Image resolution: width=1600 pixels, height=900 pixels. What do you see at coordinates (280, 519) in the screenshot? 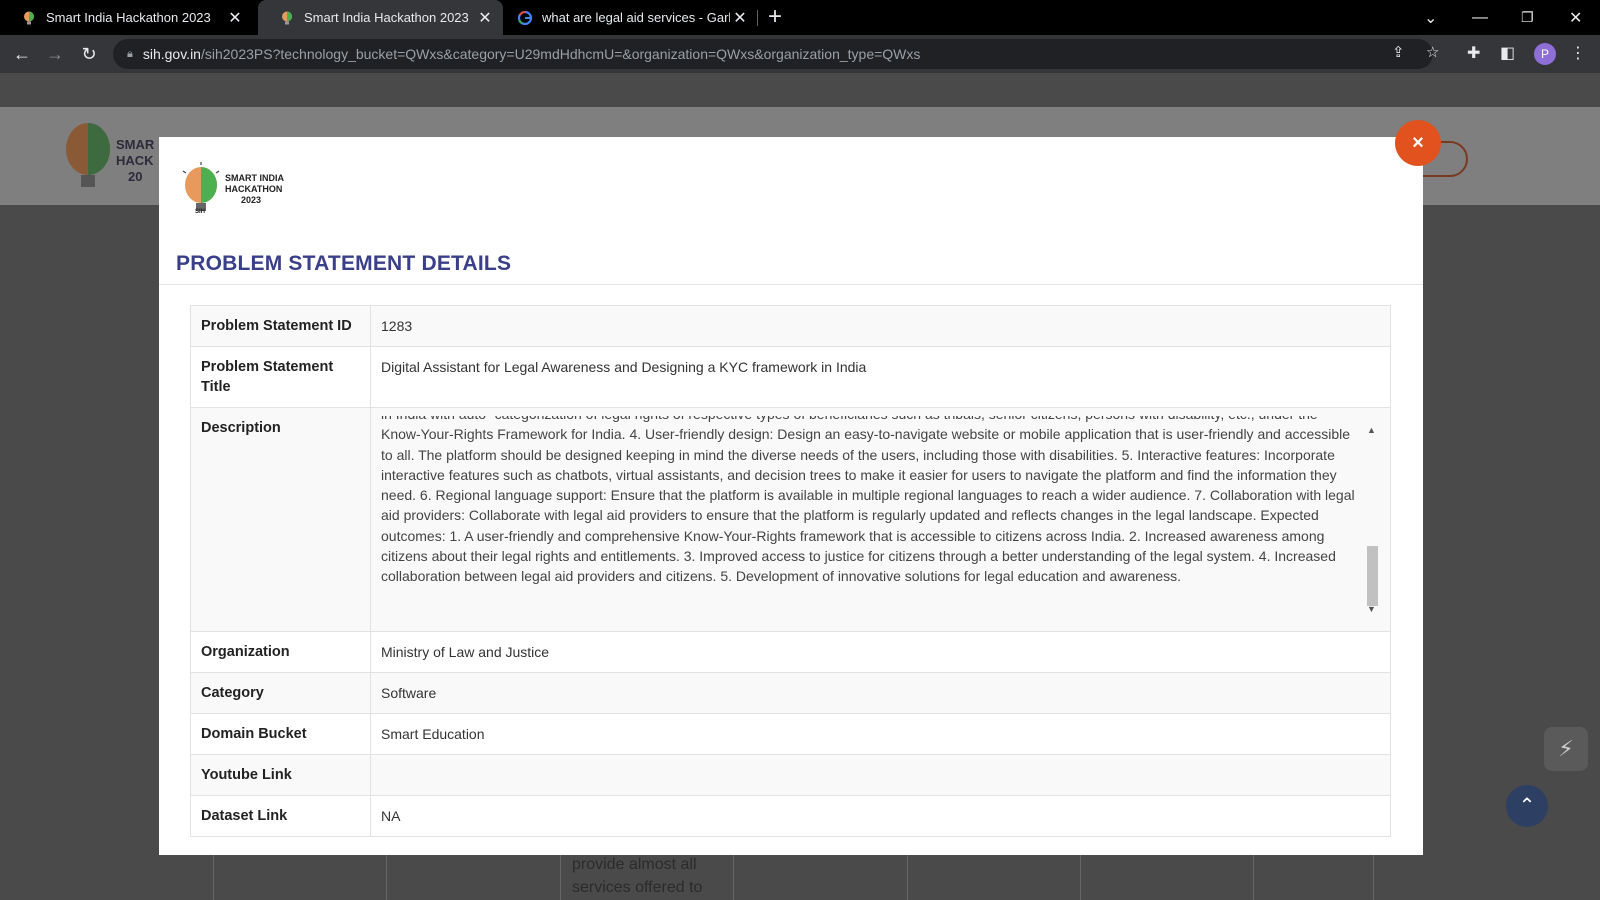
I see `row-label: Description` at bounding box center [280, 519].